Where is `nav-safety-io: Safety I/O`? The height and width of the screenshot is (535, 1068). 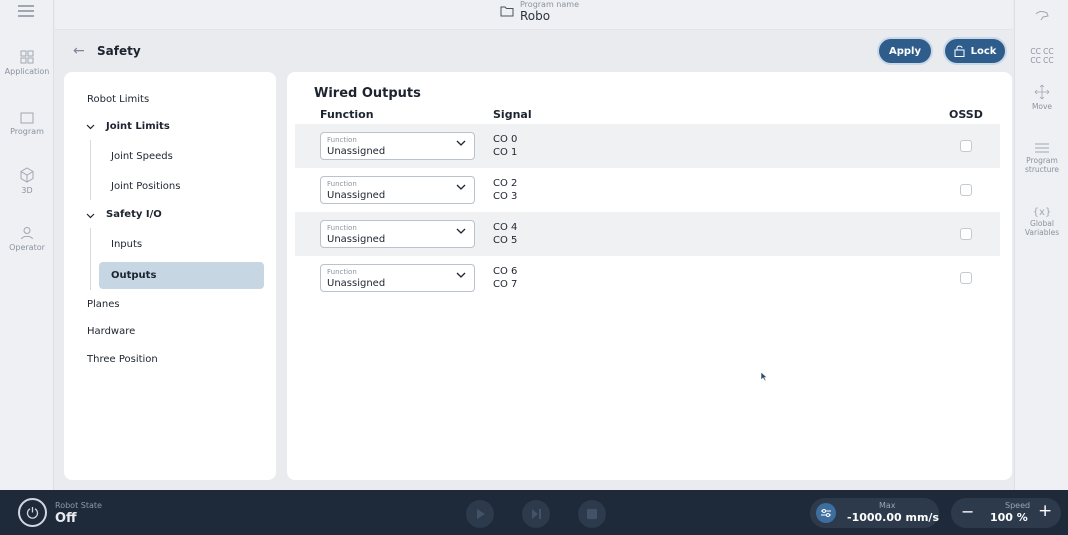
nav-safety-io: Safety I/O is located at coordinates (134, 214).